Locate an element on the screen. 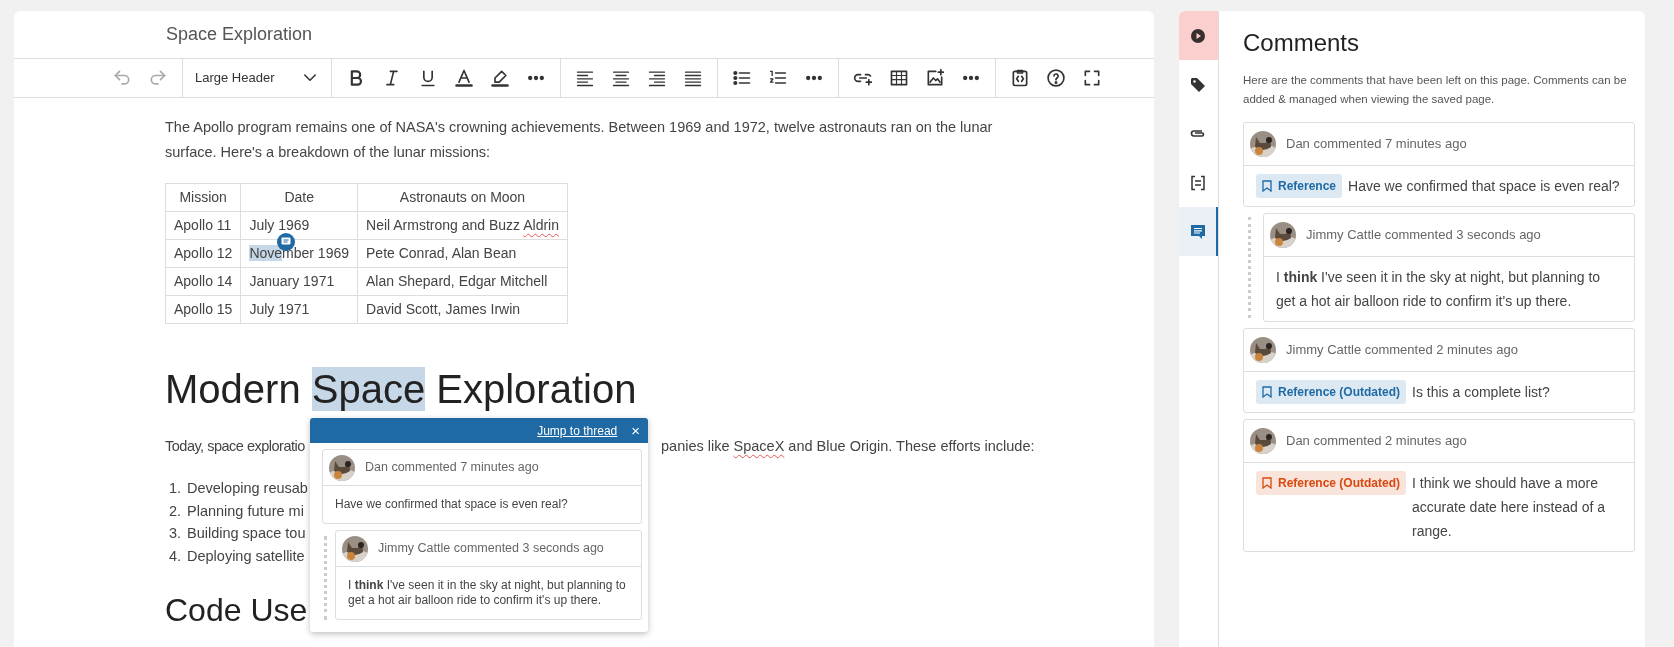 The width and height of the screenshot is (1674, 647). table-cell: Apollo 11 is located at coordinates (203, 225).